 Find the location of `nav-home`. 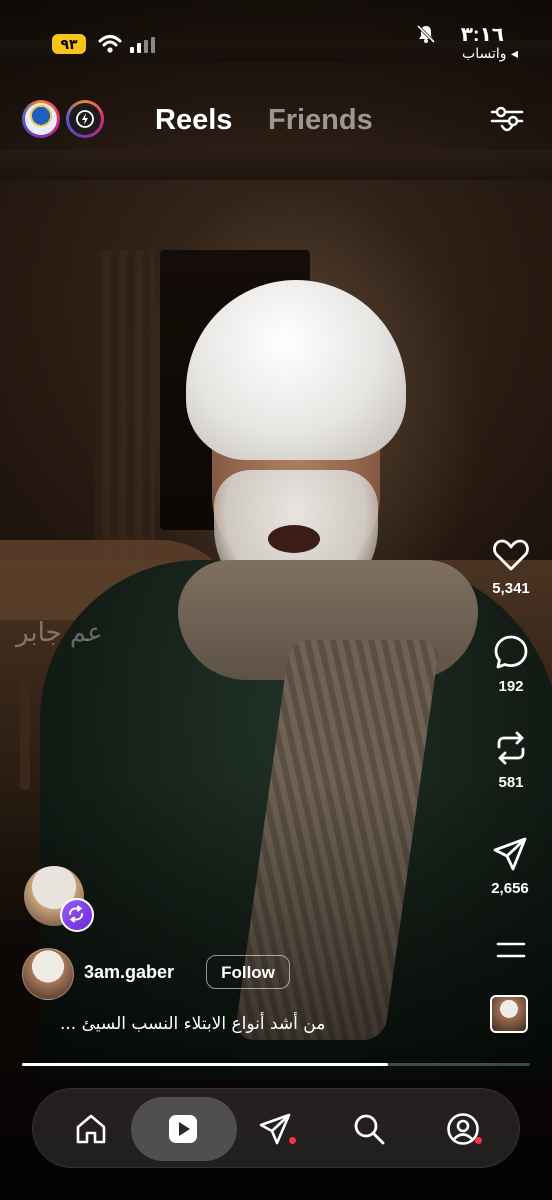

nav-home is located at coordinates (91, 1129).